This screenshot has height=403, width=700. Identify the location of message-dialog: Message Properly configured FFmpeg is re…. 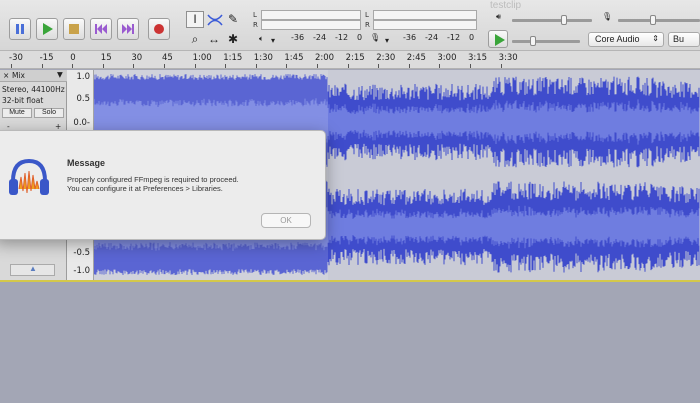
(163, 185).